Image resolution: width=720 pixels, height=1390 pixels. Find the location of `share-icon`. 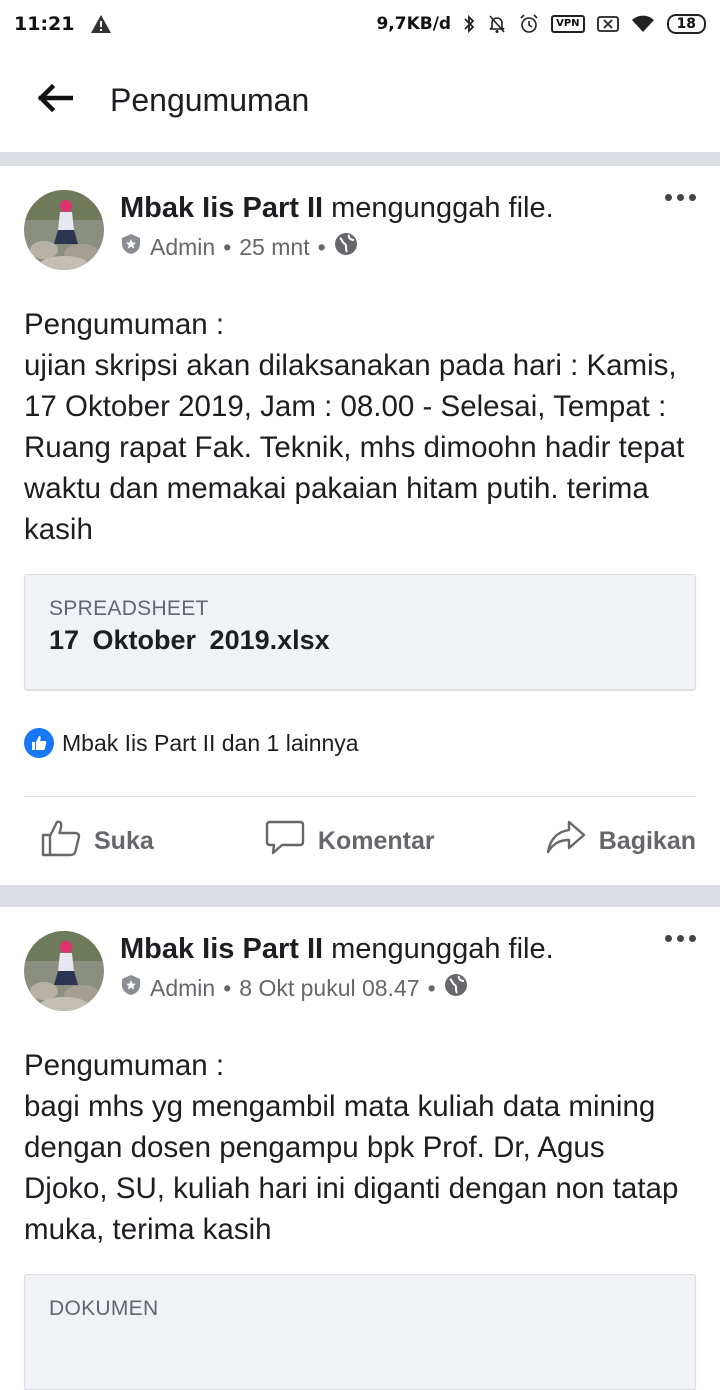

share-icon is located at coordinates (566, 841).